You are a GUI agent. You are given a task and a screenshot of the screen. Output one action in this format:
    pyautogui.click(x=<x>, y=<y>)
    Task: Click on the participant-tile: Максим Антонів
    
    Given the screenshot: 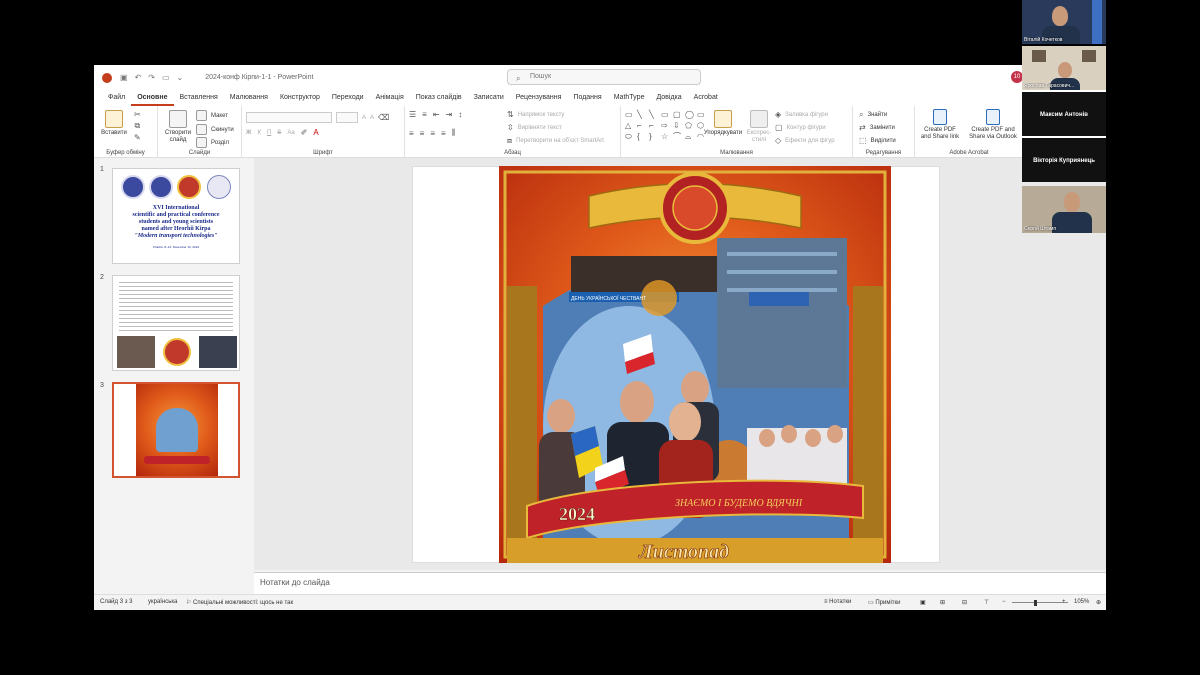 What is the action you would take?
    pyautogui.click(x=1064, y=114)
    